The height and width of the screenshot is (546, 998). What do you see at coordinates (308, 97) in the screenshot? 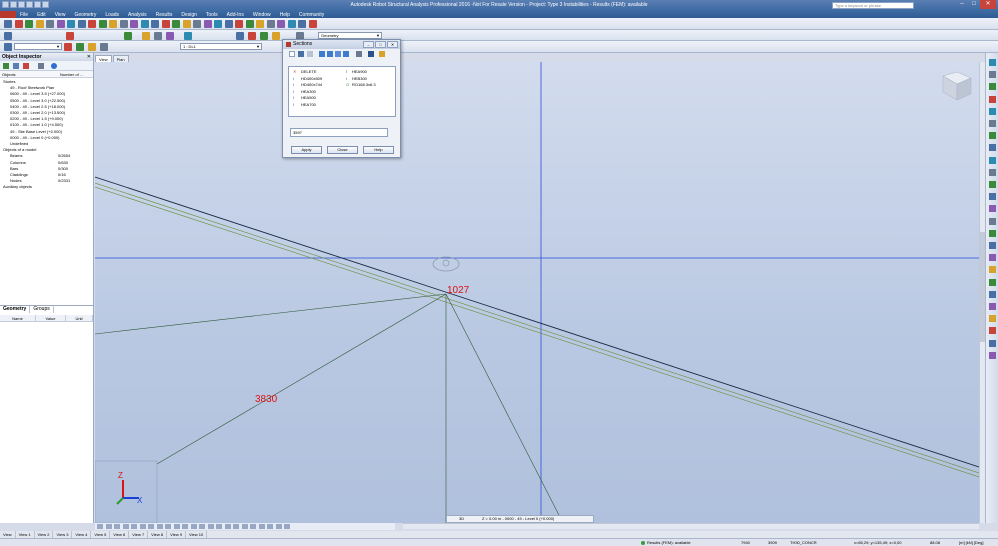
I see `section-item: HEA500` at bounding box center [308, 97].